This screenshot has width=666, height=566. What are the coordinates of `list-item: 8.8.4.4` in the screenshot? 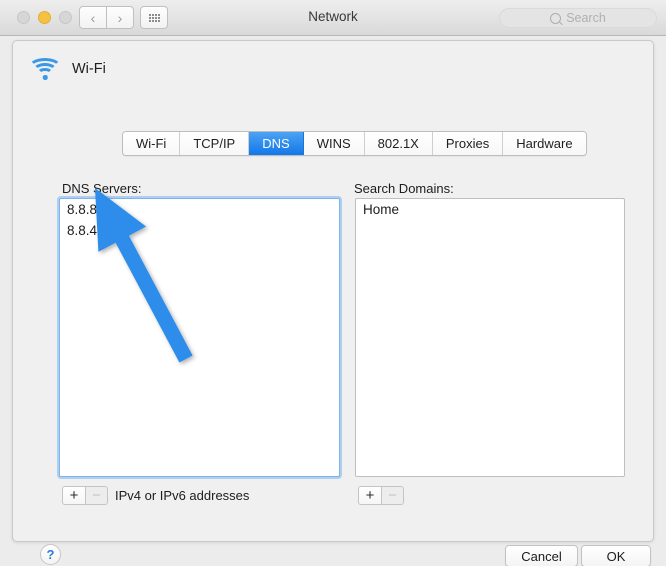 It's located at (199, 230).